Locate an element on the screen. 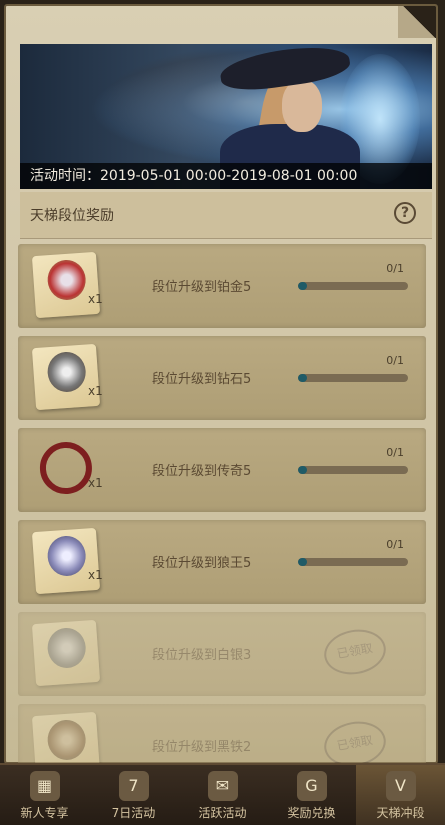 The height and width of the screenshot is (825, 445). nav-tab-label: 新人专享 is located at coordinates (44, 813).